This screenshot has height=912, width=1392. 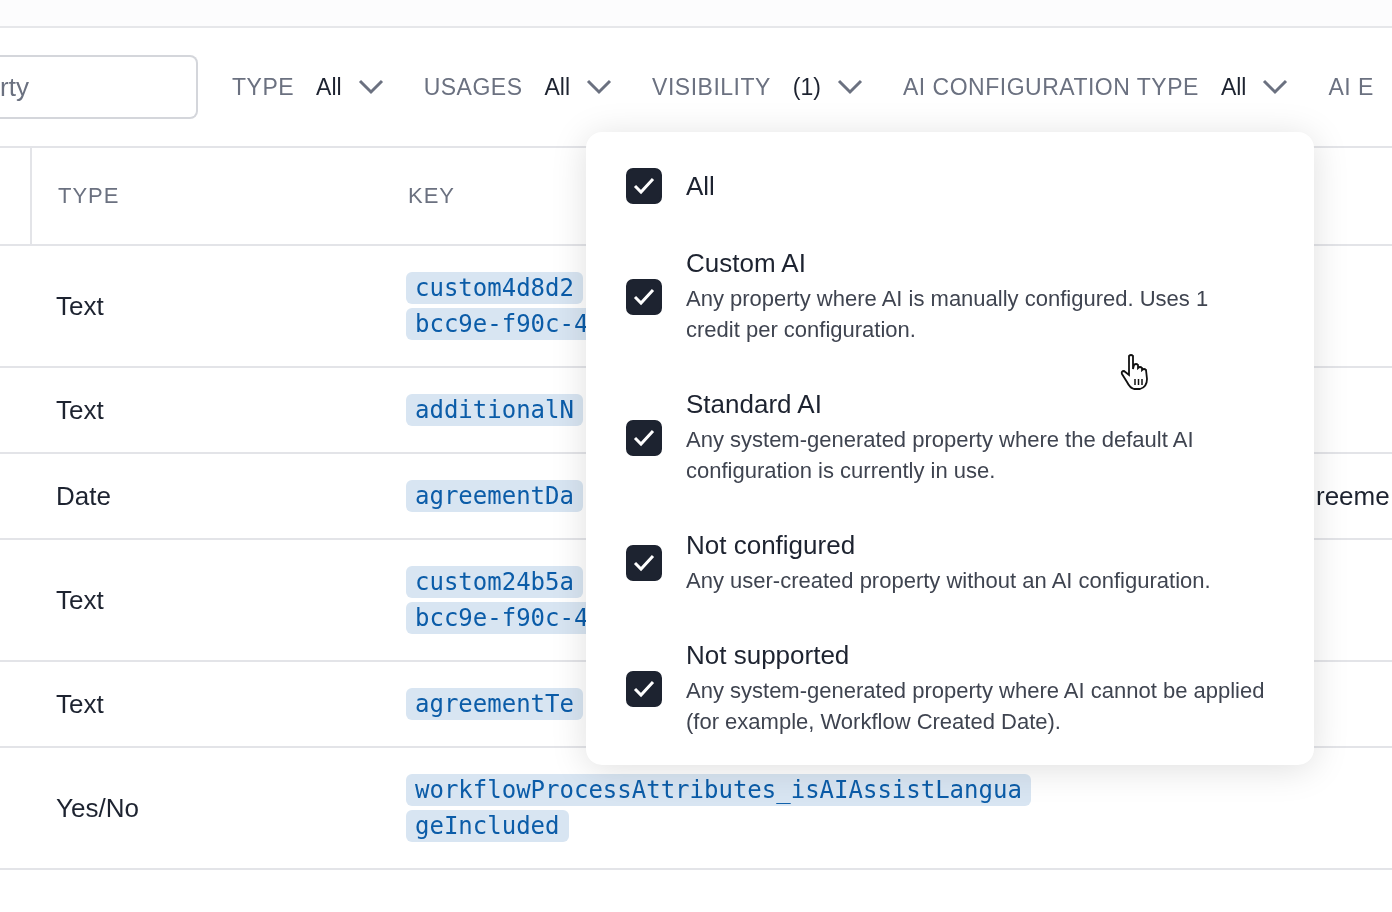 What do you see at coordinates (494, 704) in the screenshot?
I see `key-code: agreementTe` at bounding box center [494, 704].